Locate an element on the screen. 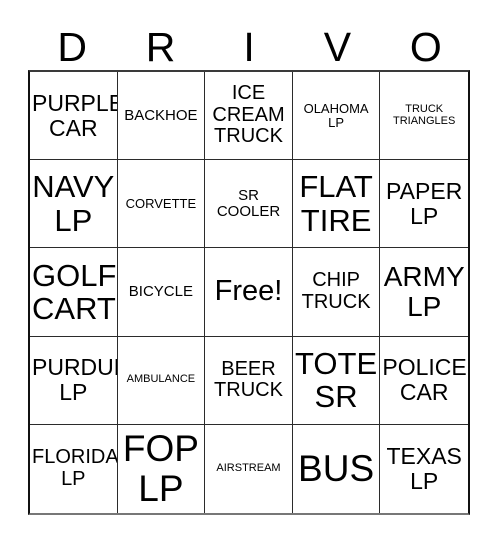 This screenshot has height=544, width=500. bingo-cell: CHIP TRUCK is located at coordinates (336, 292).